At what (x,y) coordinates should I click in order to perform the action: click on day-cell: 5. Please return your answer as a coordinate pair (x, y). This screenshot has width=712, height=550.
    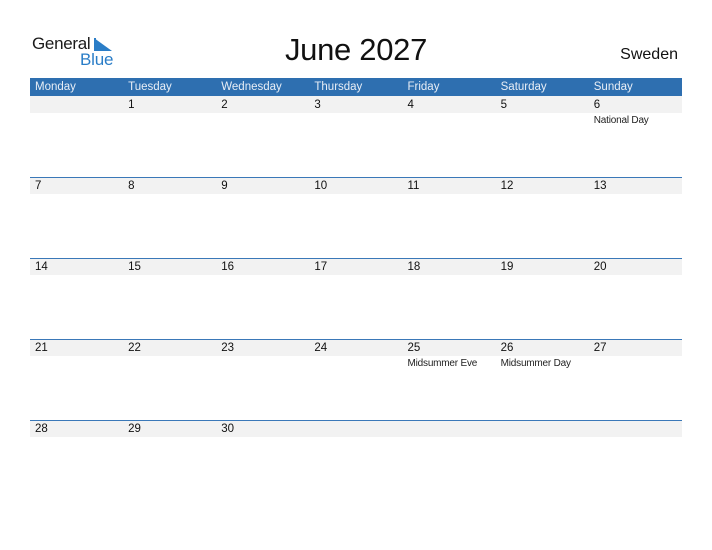
    Looking at the image, I should click on (542, 111).